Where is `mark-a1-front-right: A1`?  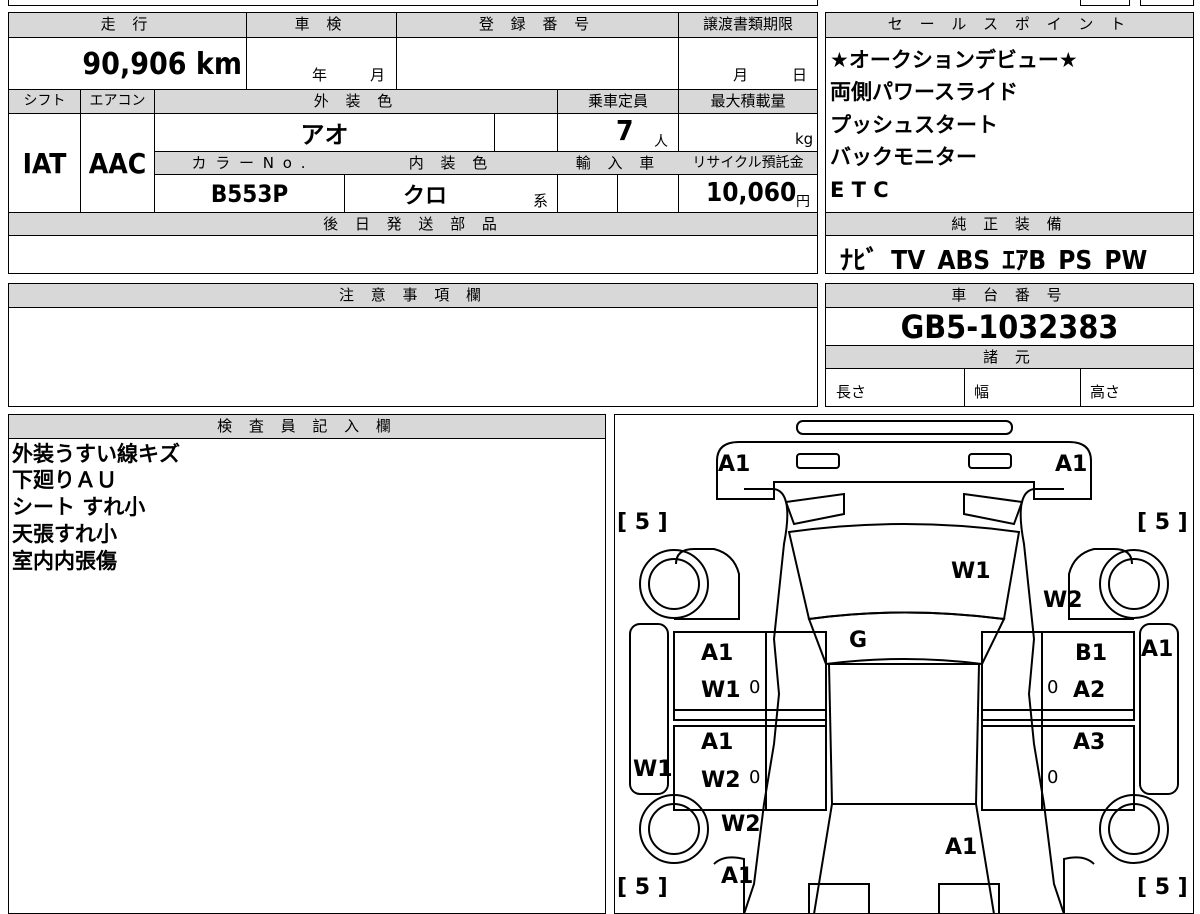
mark-a1-front-right: A1 is located at coordinates (1071, 464).